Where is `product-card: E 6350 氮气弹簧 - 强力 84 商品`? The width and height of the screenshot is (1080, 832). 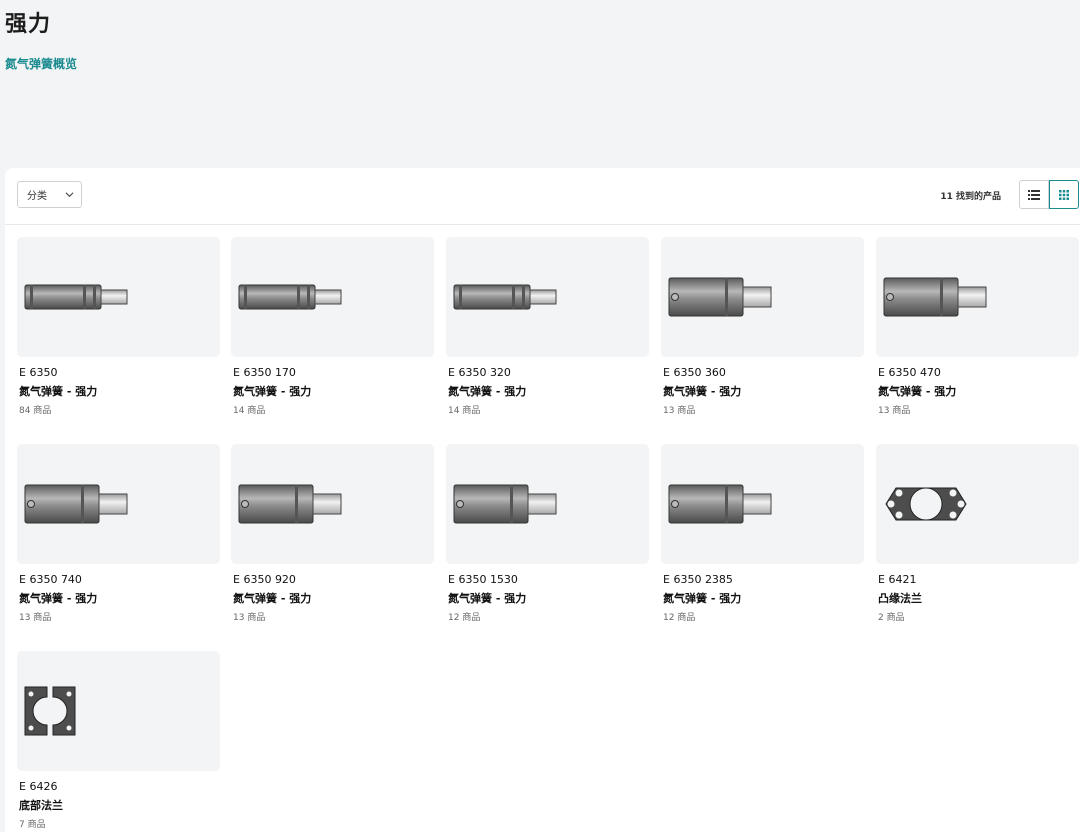 product-card: E 6350 氮气弹簧 - 强力 84 商品 is located at coordinates (118, 326).